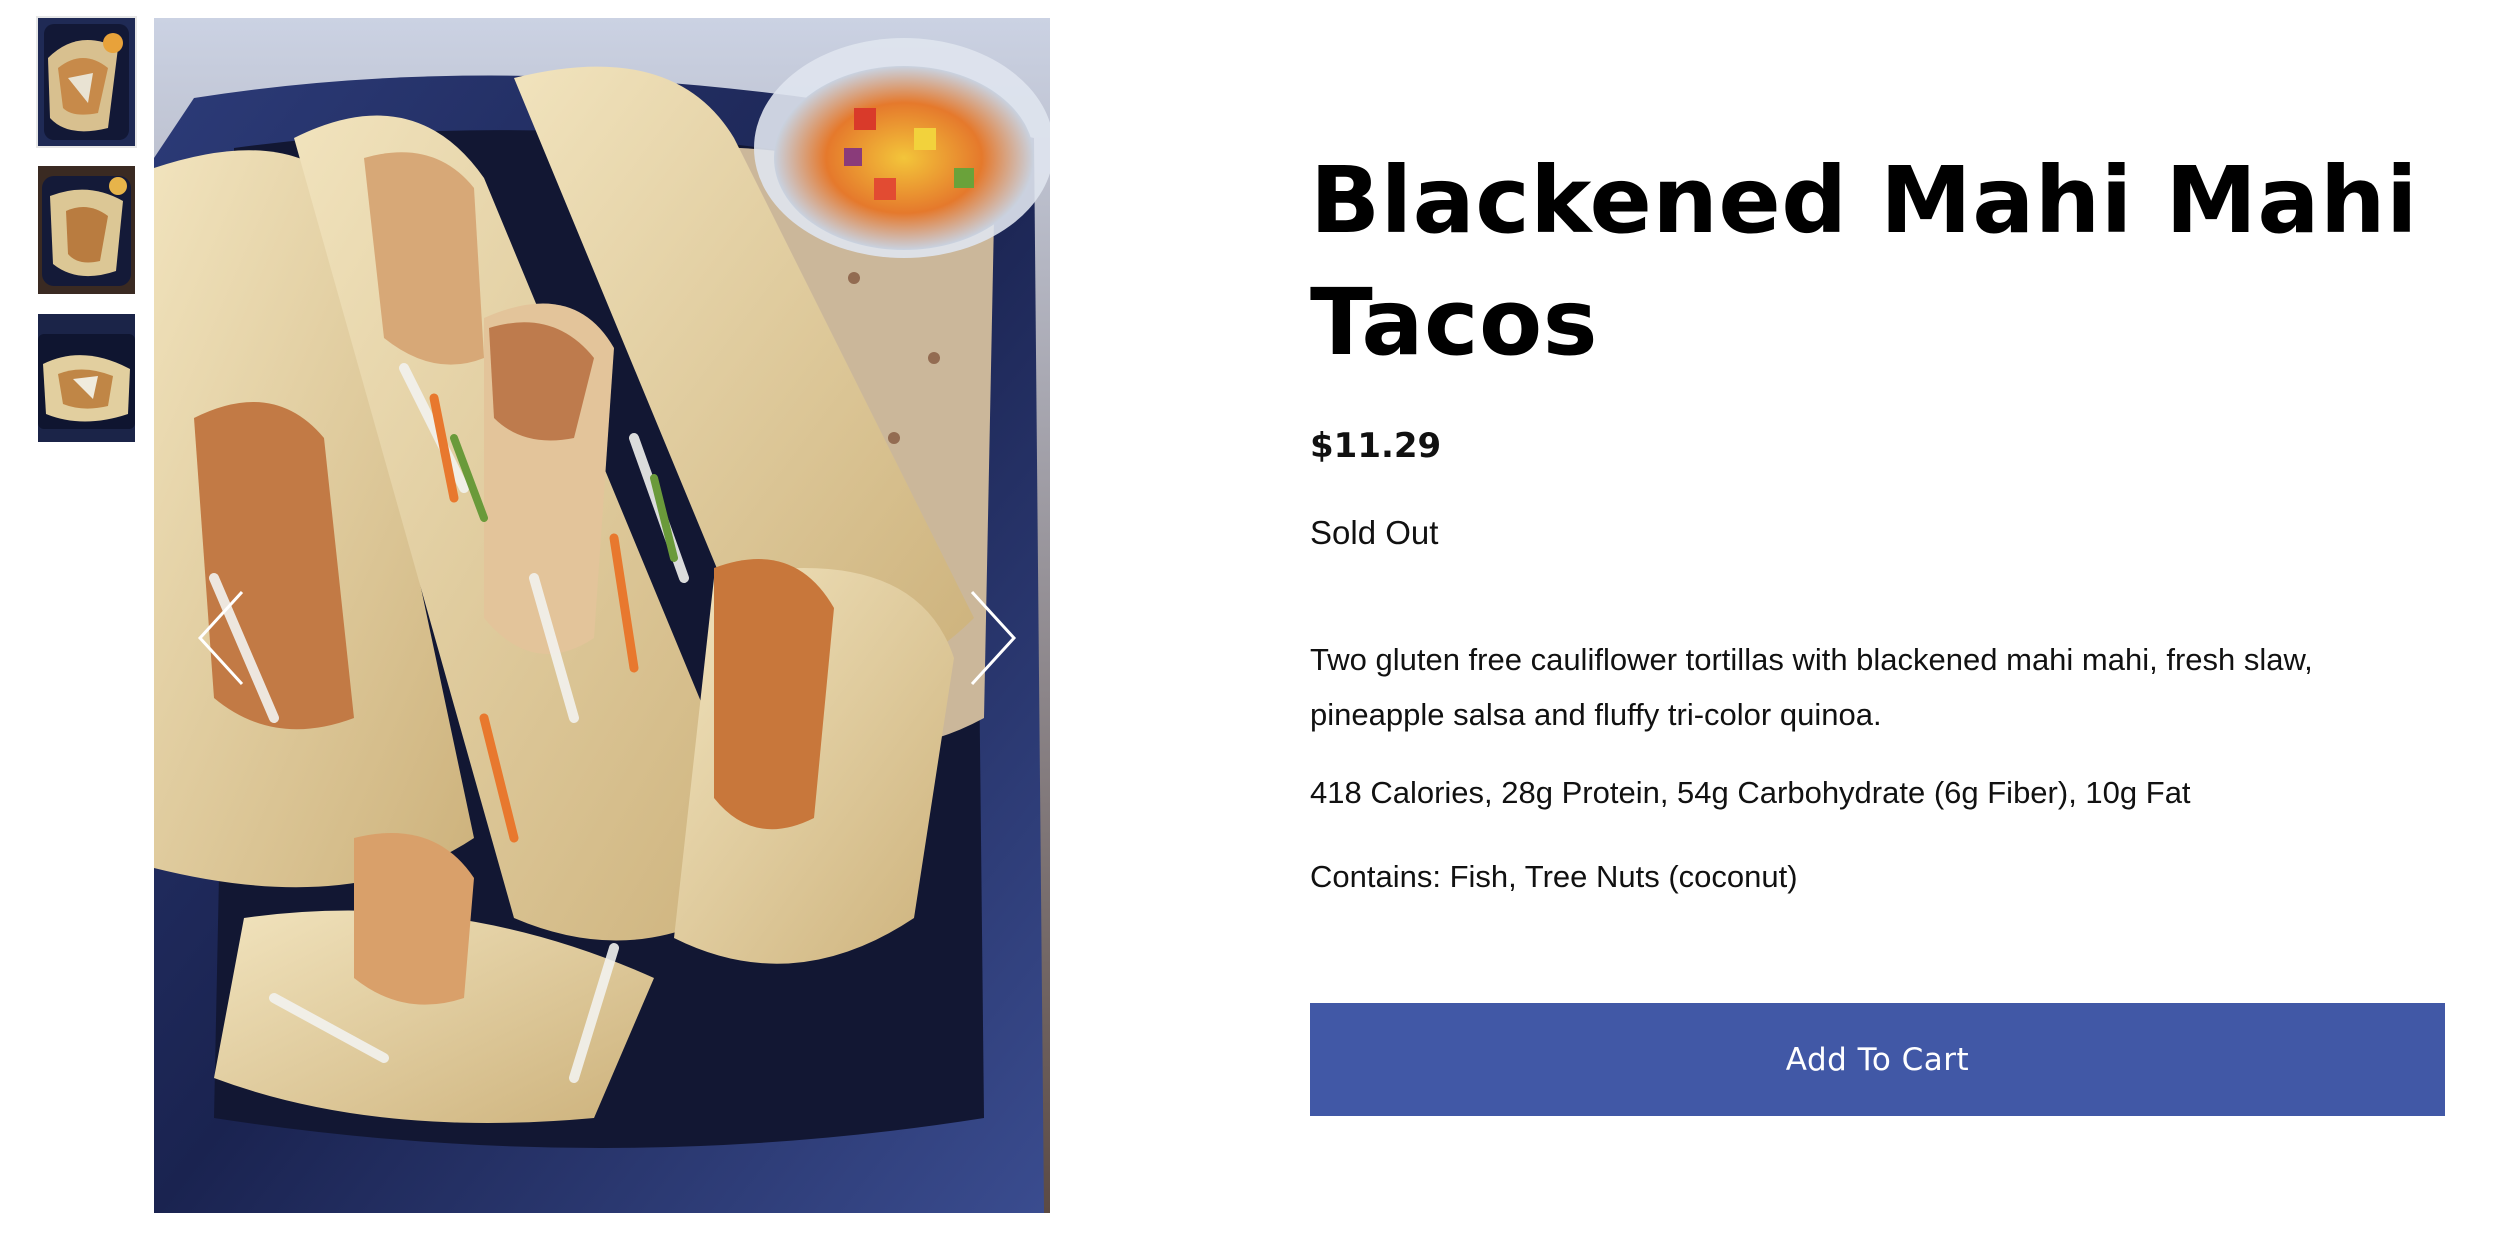 This screenshot has height=1235, width=2500. What do you see at coordinates (993, 638) in the screenshot?
I see `chevron-right-icon` at bounding box center [993, 638].